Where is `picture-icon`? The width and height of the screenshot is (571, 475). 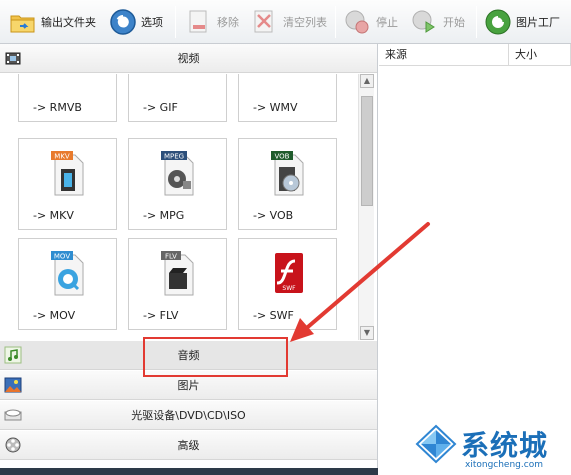 picture-icon is located at coordinates (13, 385).